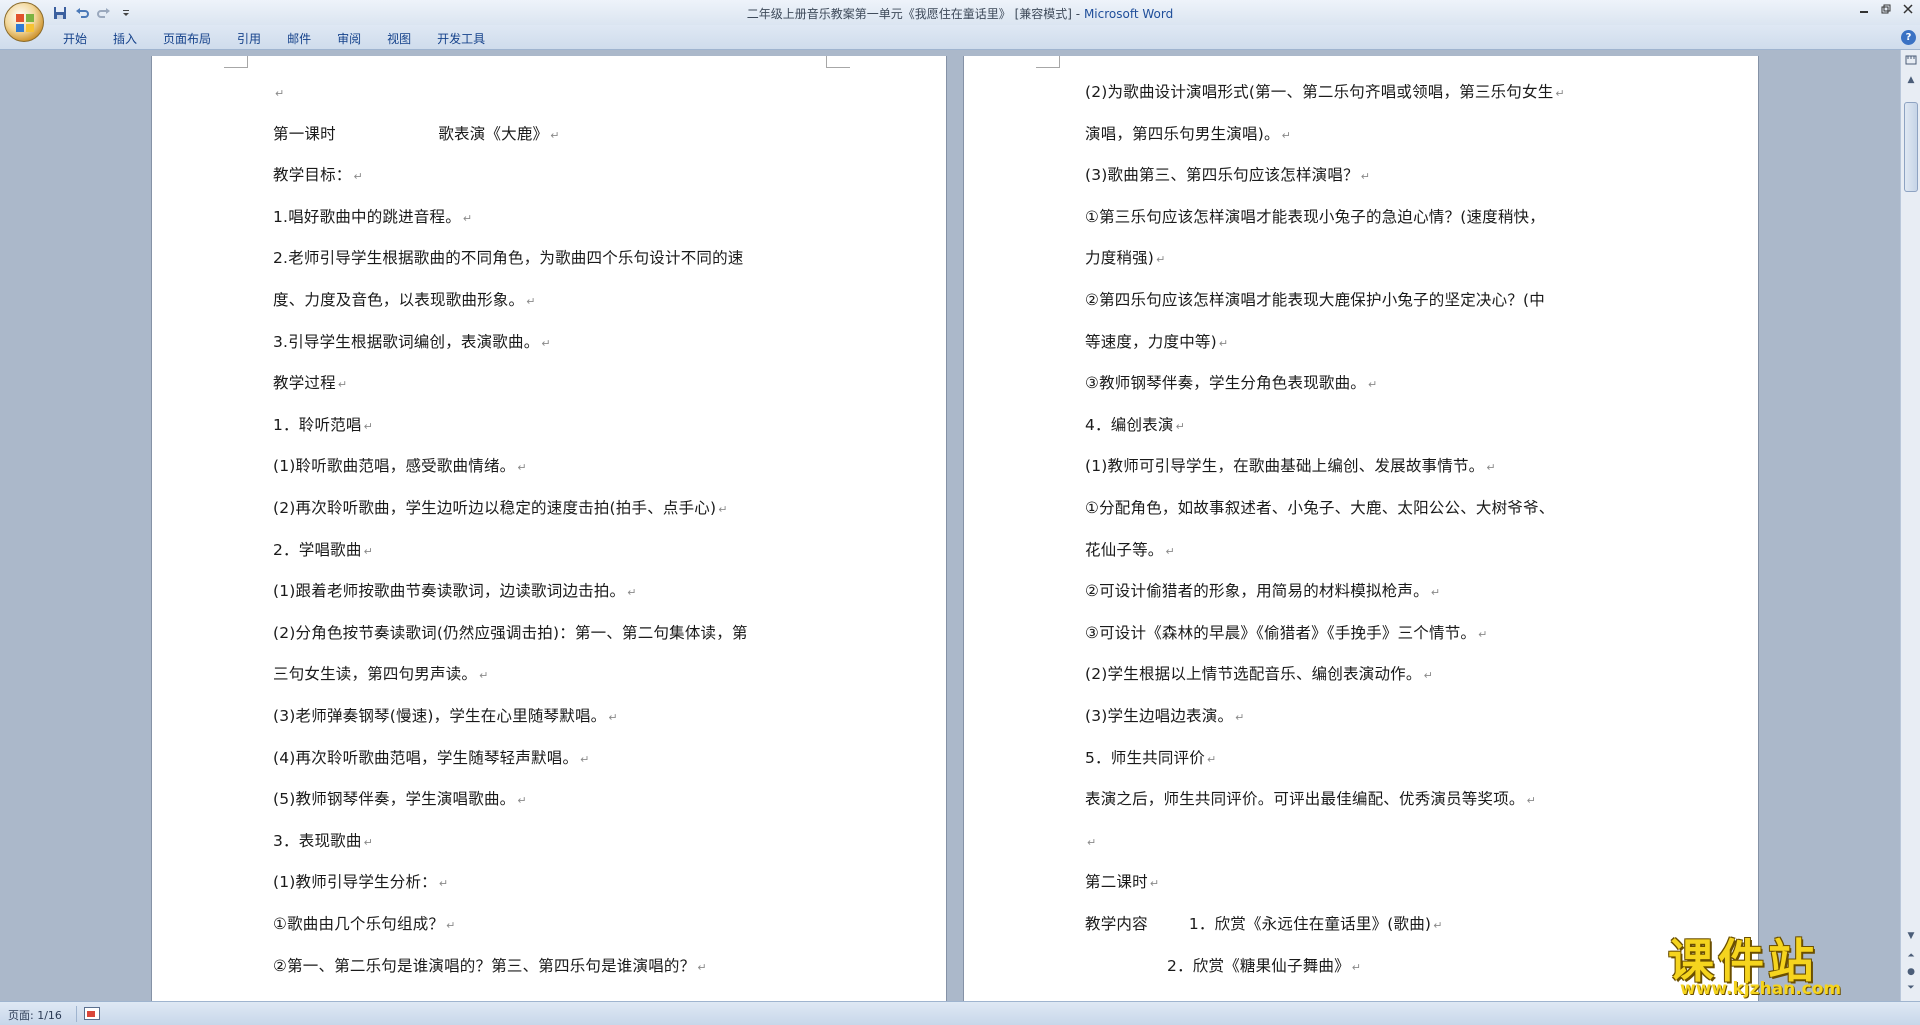  Describe the element at coordinates (1290, 466) in the screenshot. I see `paragraph-line: (1)教师可引导学生，在歌曲基础上编创、发展故事情节。 ↵` at that location.